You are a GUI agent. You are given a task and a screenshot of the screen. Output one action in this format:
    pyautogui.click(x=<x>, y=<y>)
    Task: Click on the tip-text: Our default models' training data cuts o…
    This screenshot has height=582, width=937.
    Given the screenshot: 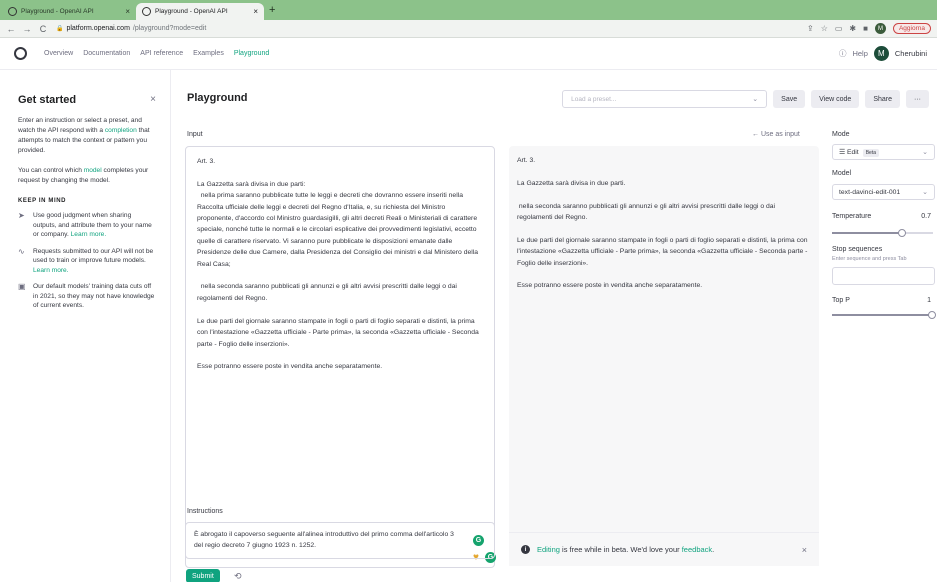 What is the action you would take?
    pyautogui.click(x=94, y=296)
    